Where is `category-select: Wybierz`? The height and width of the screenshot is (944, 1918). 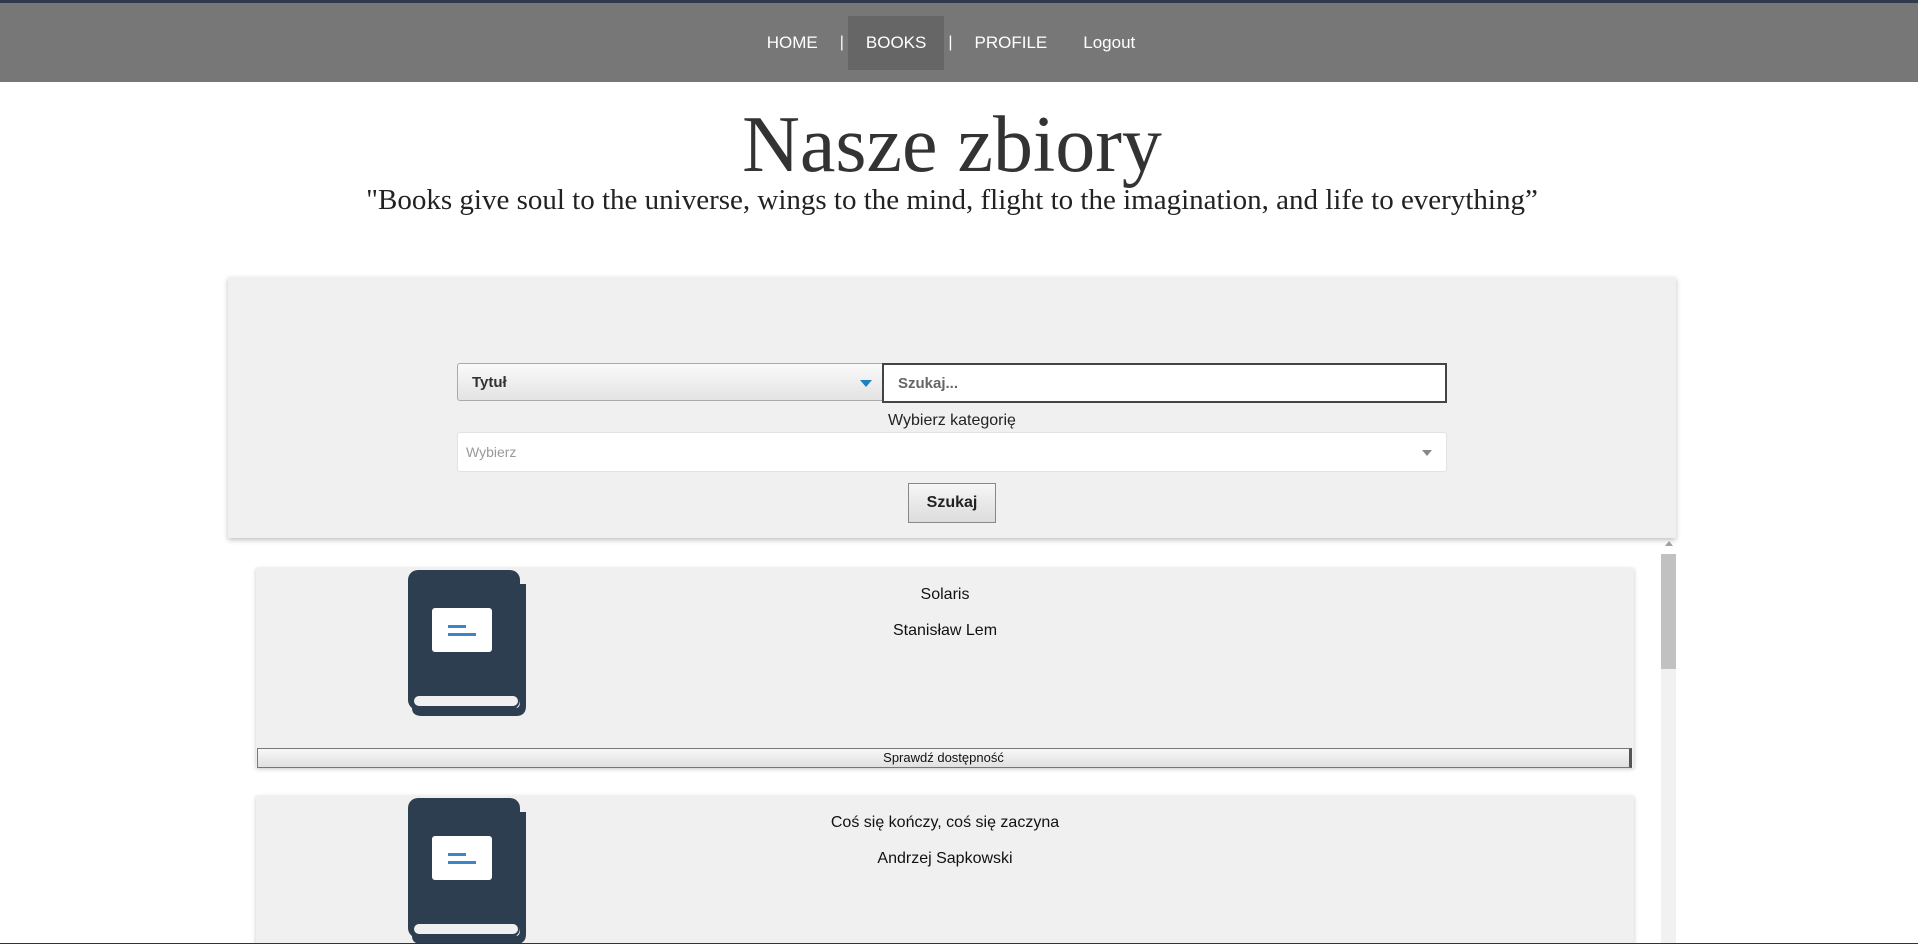 category-select: Wybierz is located at coordinates (952, 452).